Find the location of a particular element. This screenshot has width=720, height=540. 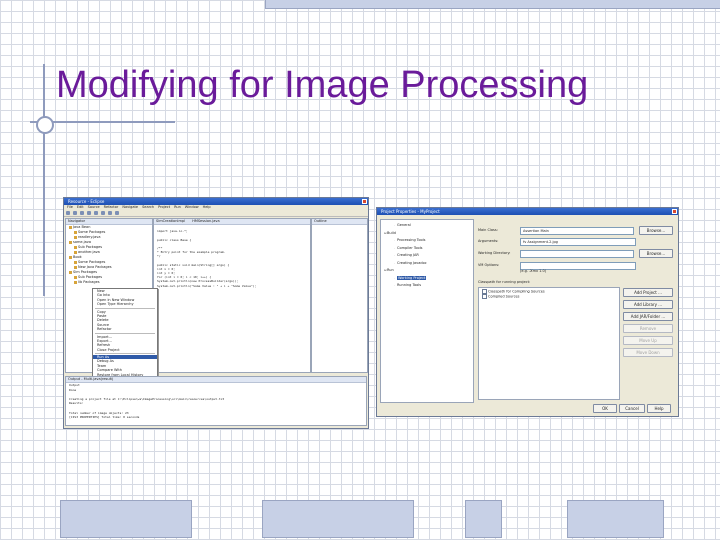

eclipse-toolbar is located at coordinates (216, 213).